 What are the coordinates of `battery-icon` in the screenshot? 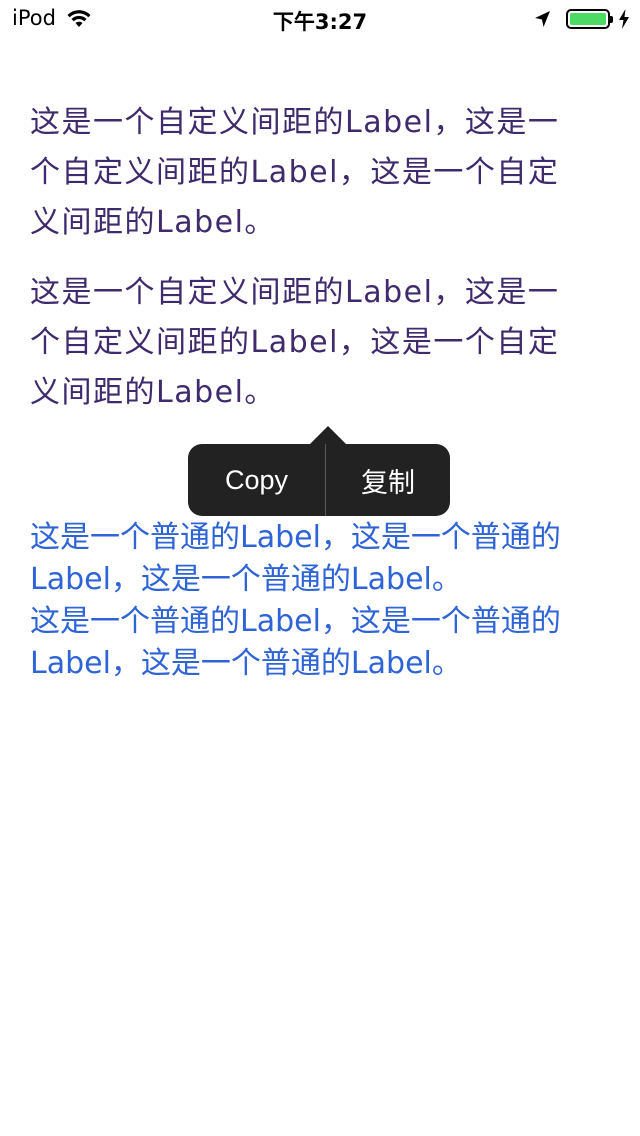 It's located at (589, 19).